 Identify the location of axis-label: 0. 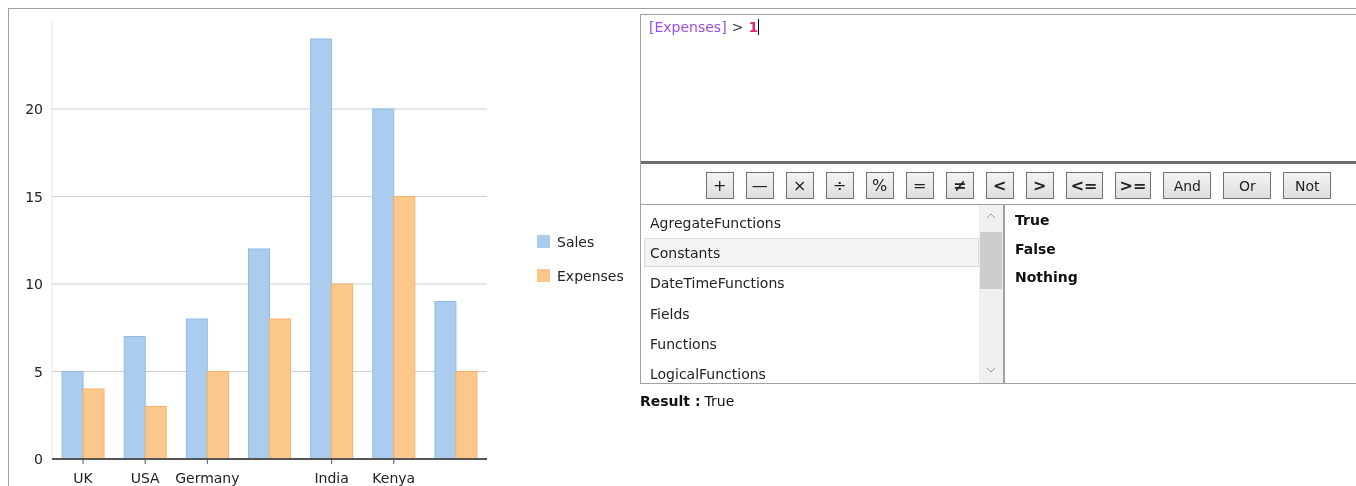
(38, 459).